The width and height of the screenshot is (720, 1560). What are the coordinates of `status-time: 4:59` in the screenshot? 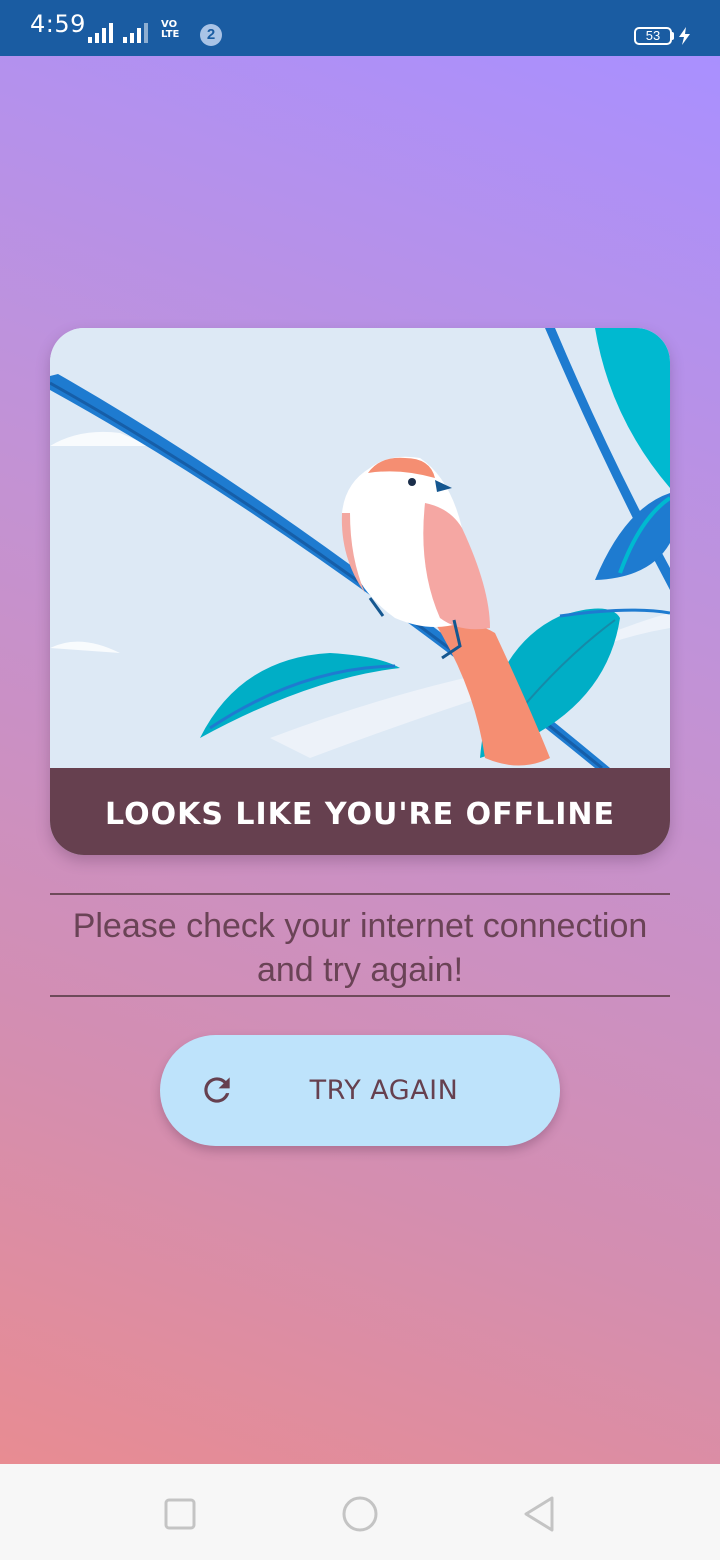 It's located at (58, 24).